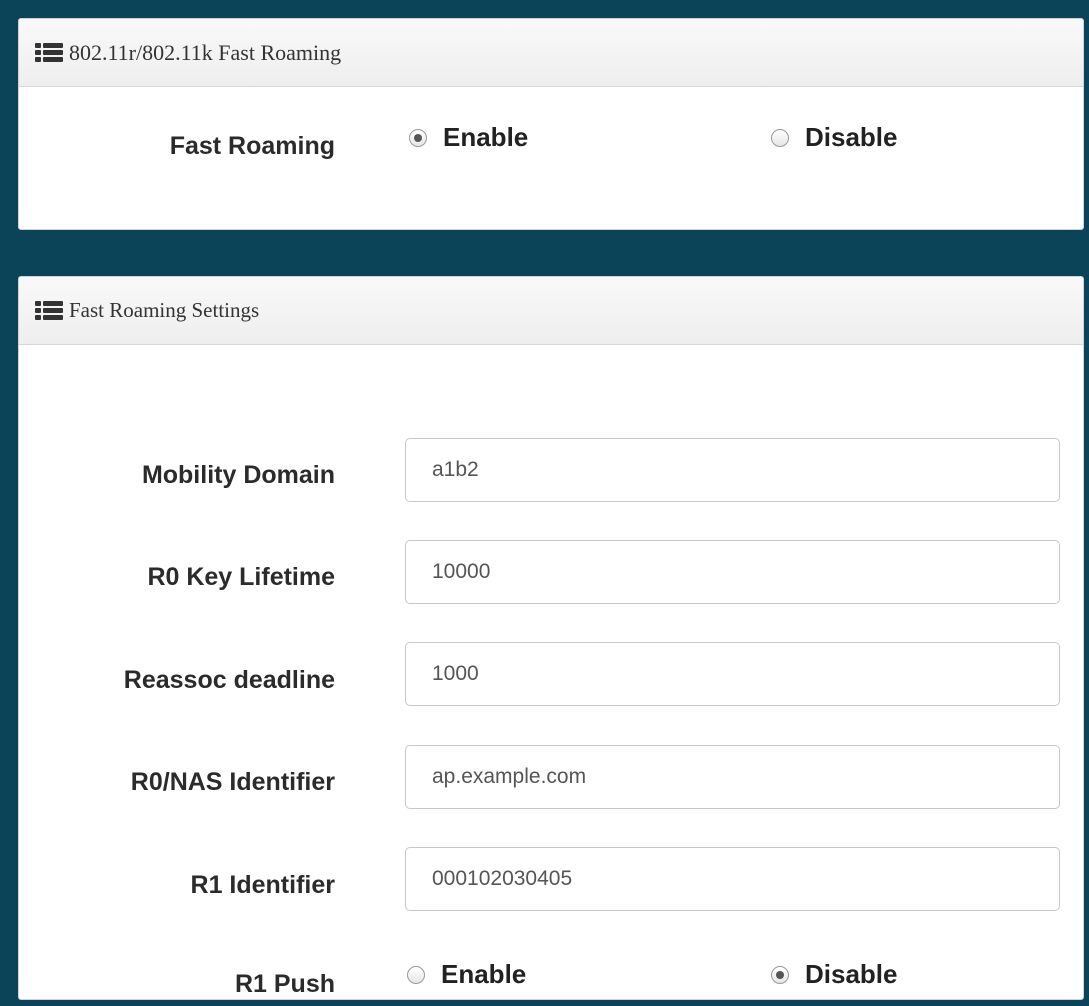  Describe the element at coordinates (262, 885) in the screenshot. I see `r1-identifier-label: R1 Identifier` at that location.